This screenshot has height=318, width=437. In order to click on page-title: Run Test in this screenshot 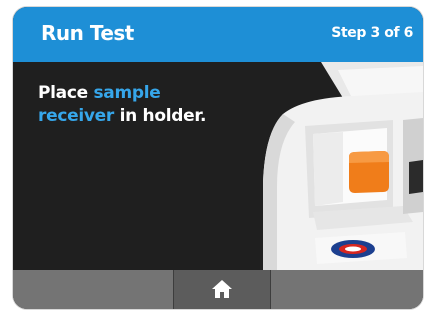, I will do `click(87, 33)`.